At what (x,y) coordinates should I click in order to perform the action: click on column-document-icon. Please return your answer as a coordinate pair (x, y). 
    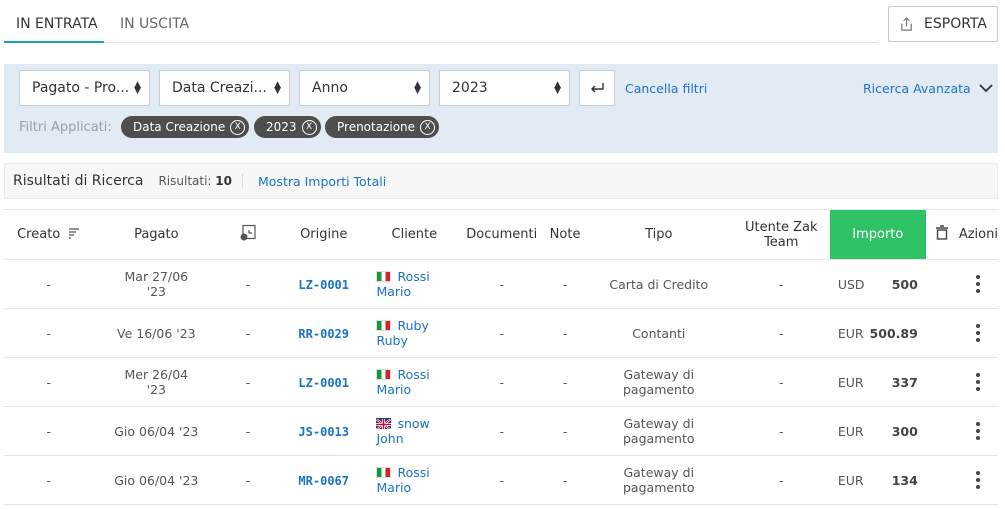
    Looking at the image, I should click on (248, 234).